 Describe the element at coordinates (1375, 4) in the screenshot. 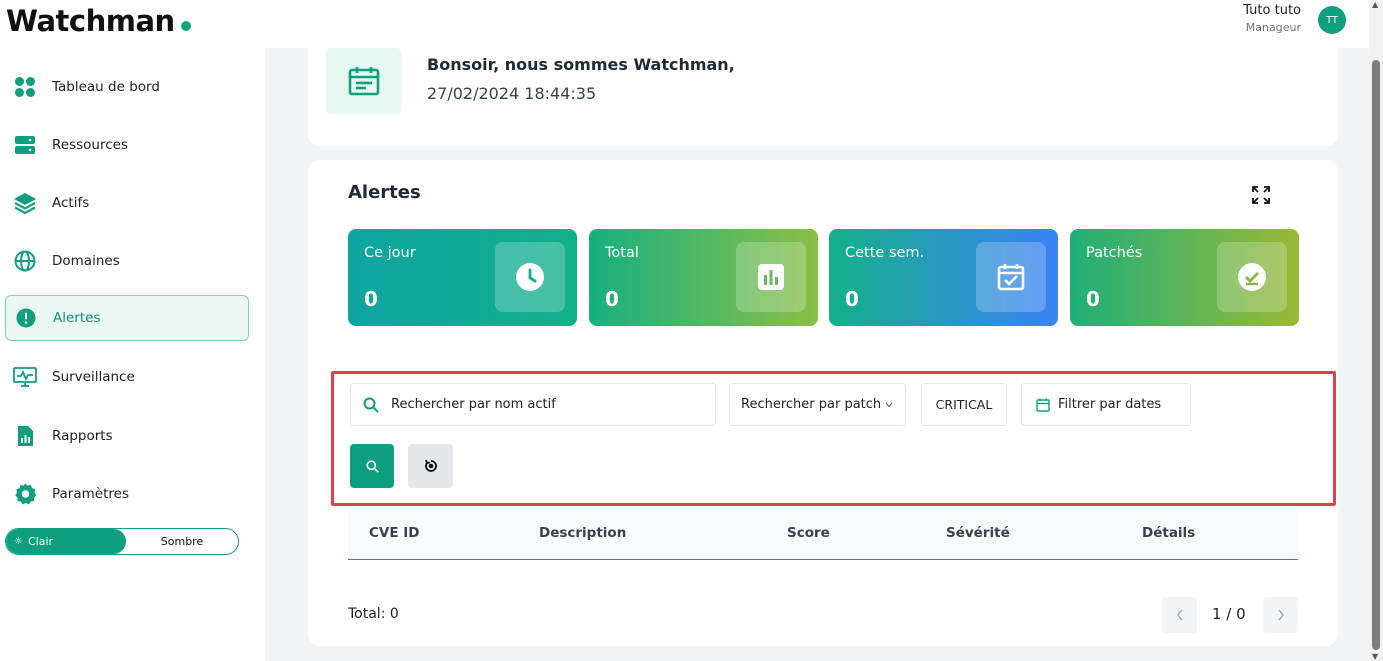

I see `scroll-up-arrow-icon: ▲` at that location.